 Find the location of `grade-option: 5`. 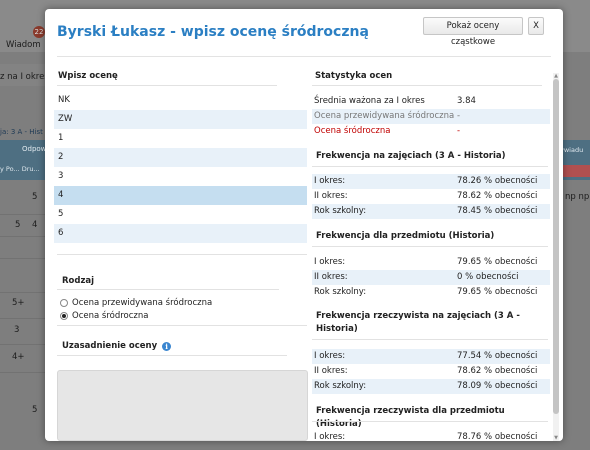

grade-option: 5 is located at coordinates (180, 214).